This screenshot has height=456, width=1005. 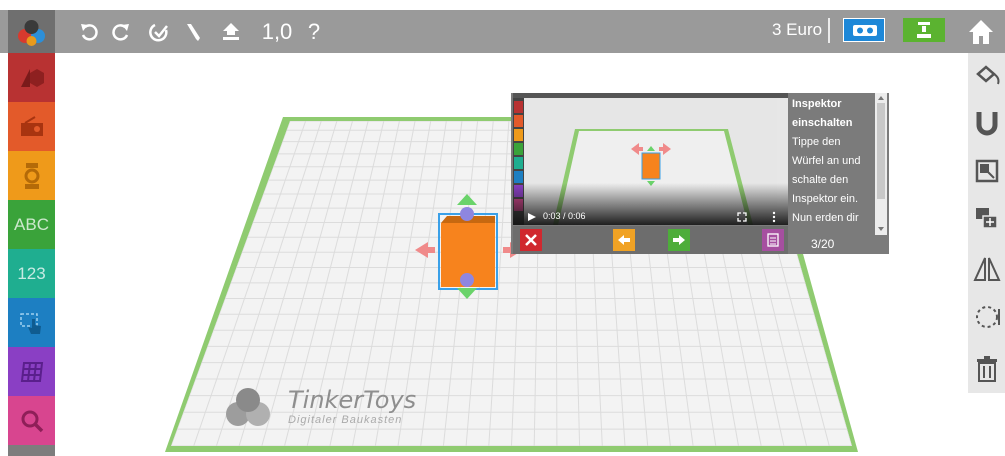 What do you see at coordinates (31, 450) in the screenshot?
I see `palette-footer` at bounding box center [31, 450].